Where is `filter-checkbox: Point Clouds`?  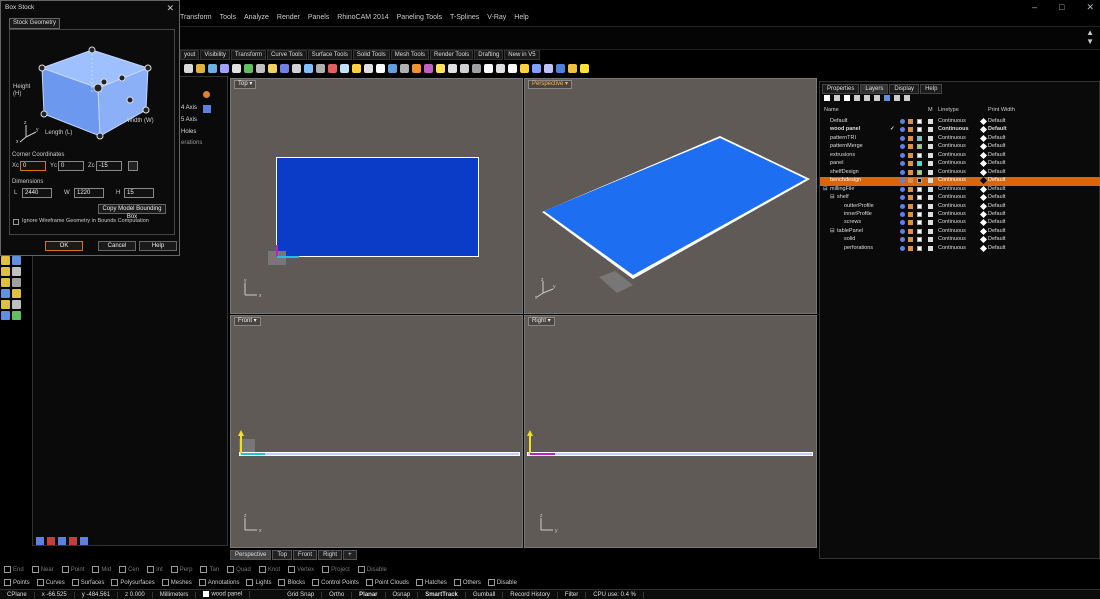
filter-checkbox: Point Clouds is located at coordinates (387, 582).